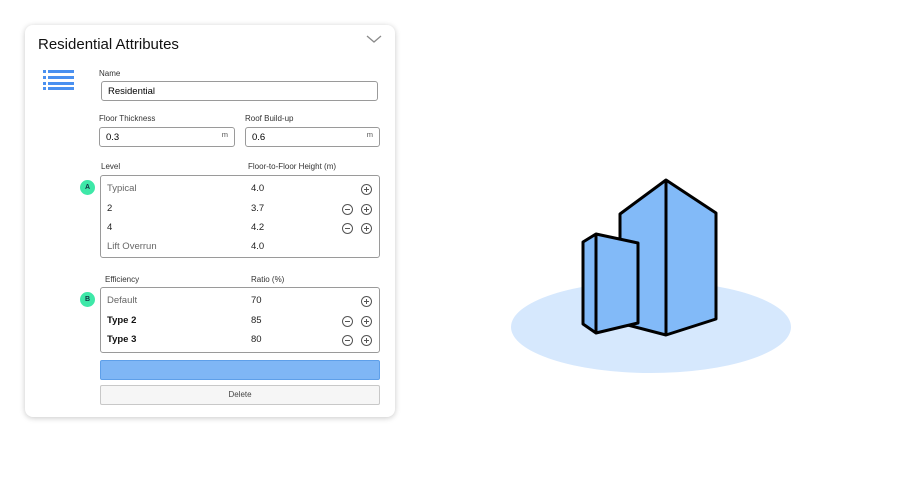 The width and height of the screenshot is (900, 500). Describe the element at coordinates (257, 208) in the screenshot. I see `level-height: 3.7` at that location.